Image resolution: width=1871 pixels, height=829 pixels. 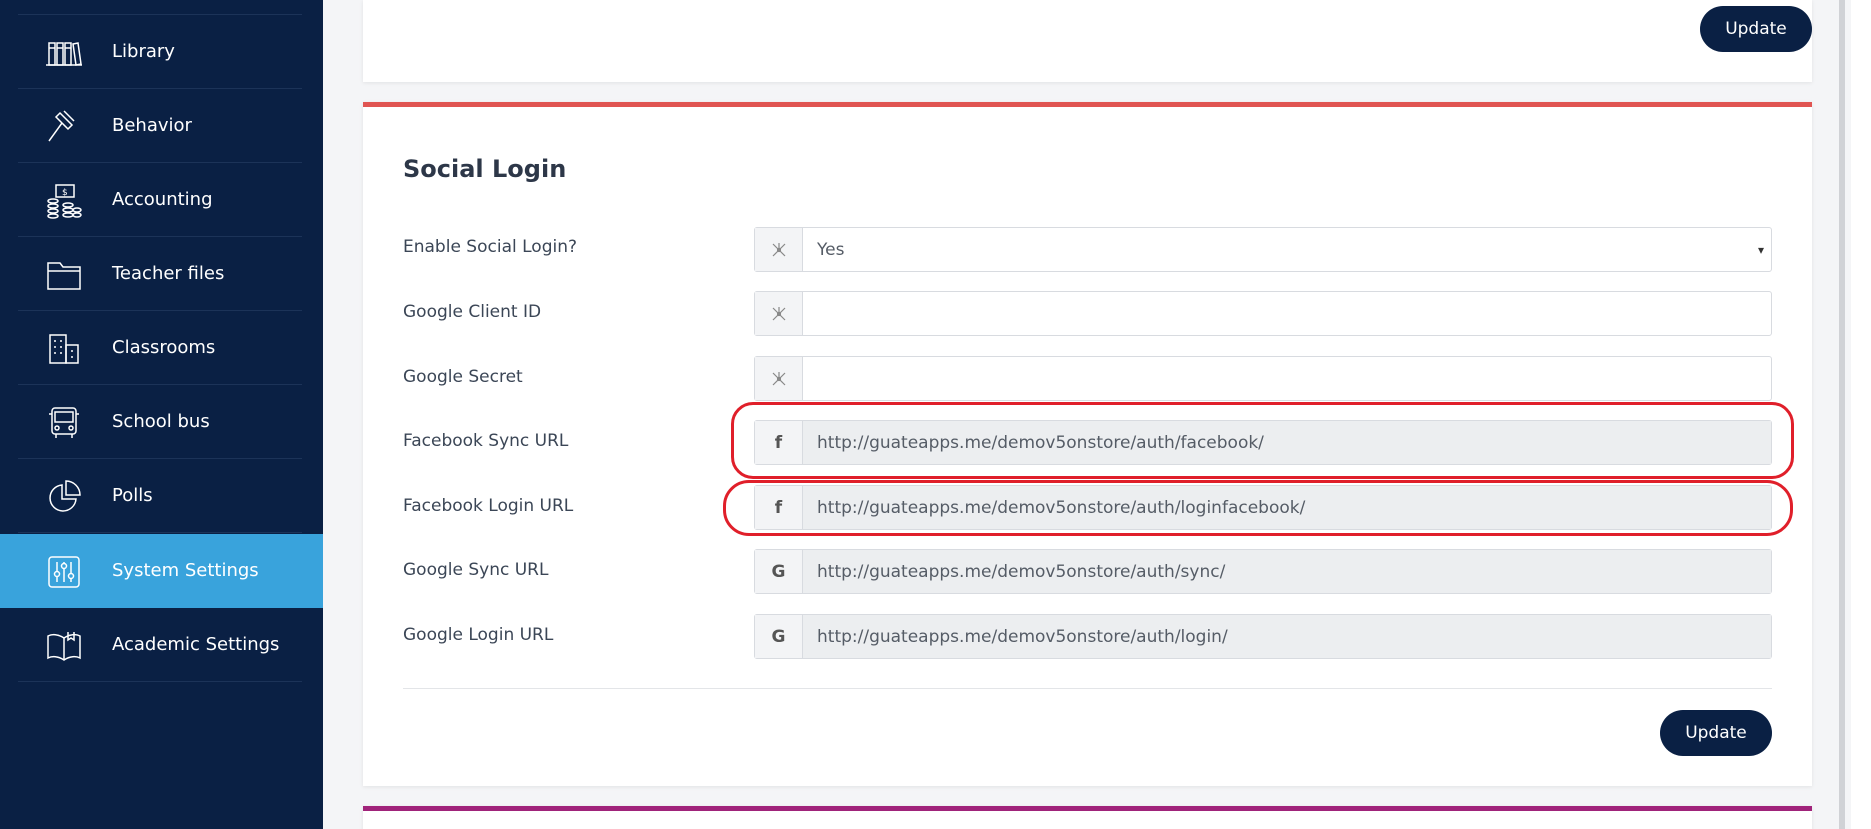 What do you see at coordinates (1087, 688) in the screenshot?
I see `section-divider` at bounding box center [1087, 688].